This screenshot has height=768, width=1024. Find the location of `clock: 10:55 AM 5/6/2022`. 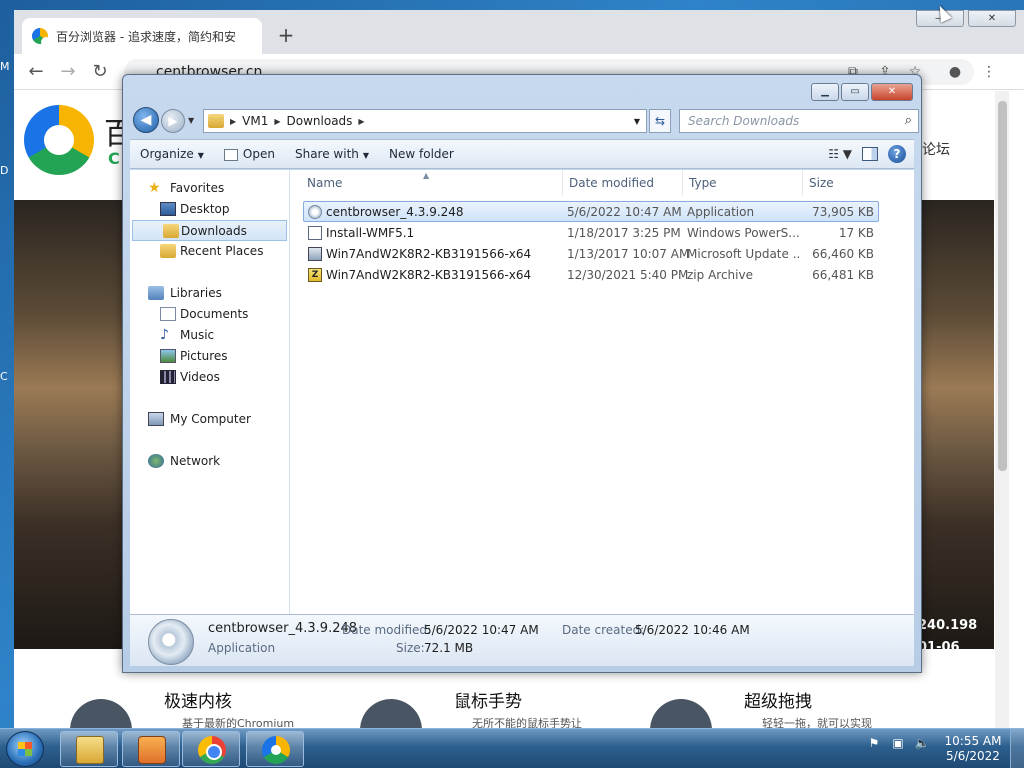

clock: 10:55 AM 5/6/2022 is located at coordinates (973, 749).